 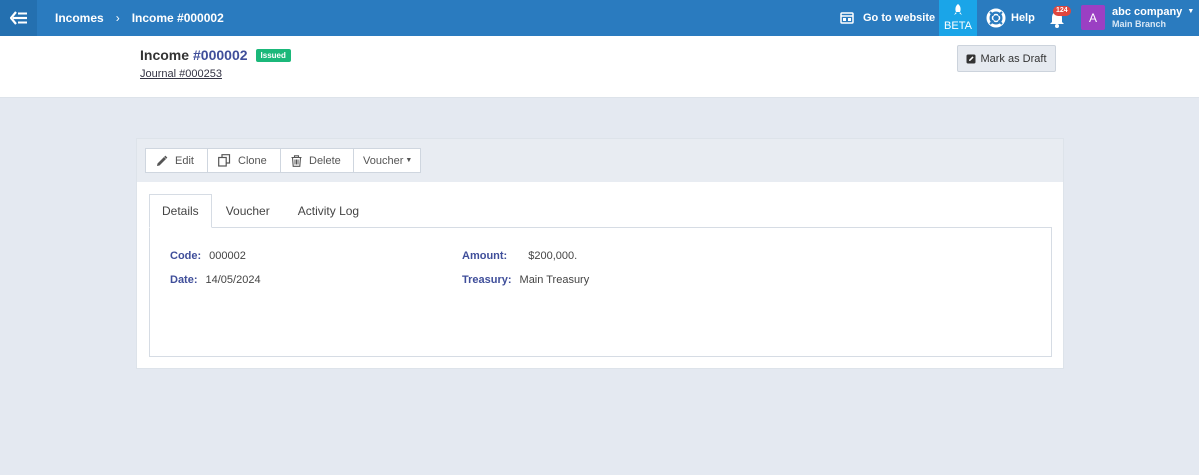 What do you see at coordinates (971, 58) in the screenshot?
I see `edit-square-icon` at bounding box center [971, 58].